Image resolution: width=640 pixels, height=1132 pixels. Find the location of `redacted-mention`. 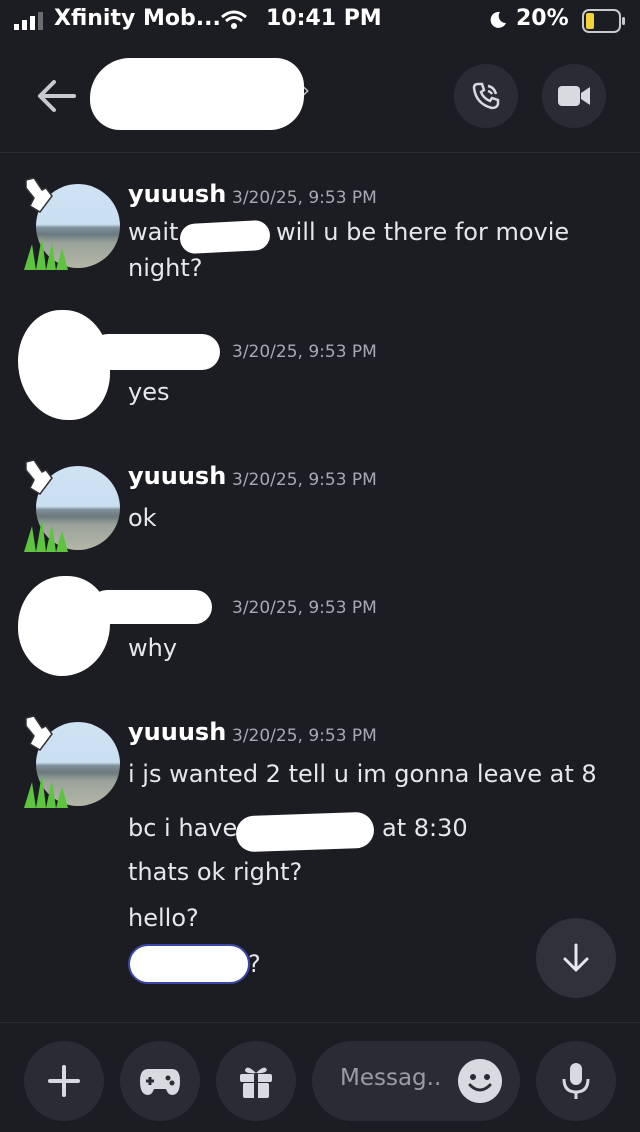

redacted-mention is located at coordinates (189, 964).